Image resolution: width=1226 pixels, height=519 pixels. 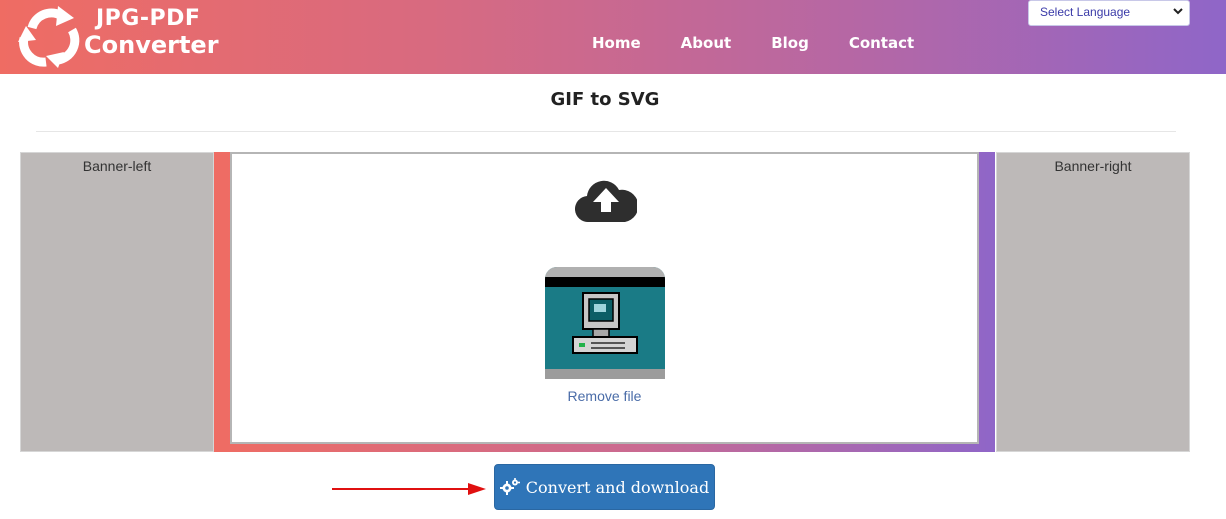 I want to click on banner-right: Banner-right, so click(x=1093, y=302).